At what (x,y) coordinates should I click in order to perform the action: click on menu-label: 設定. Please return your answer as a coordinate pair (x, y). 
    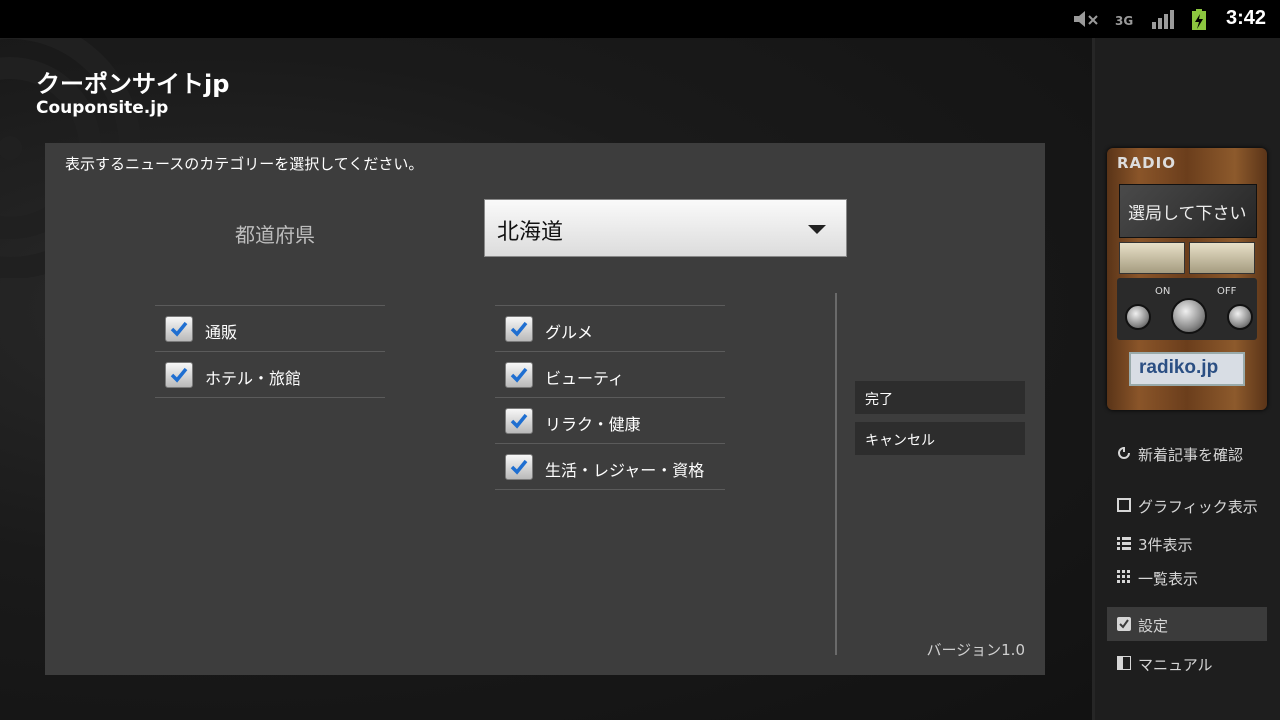
    Looking at the image, I should click on (1153, 626).